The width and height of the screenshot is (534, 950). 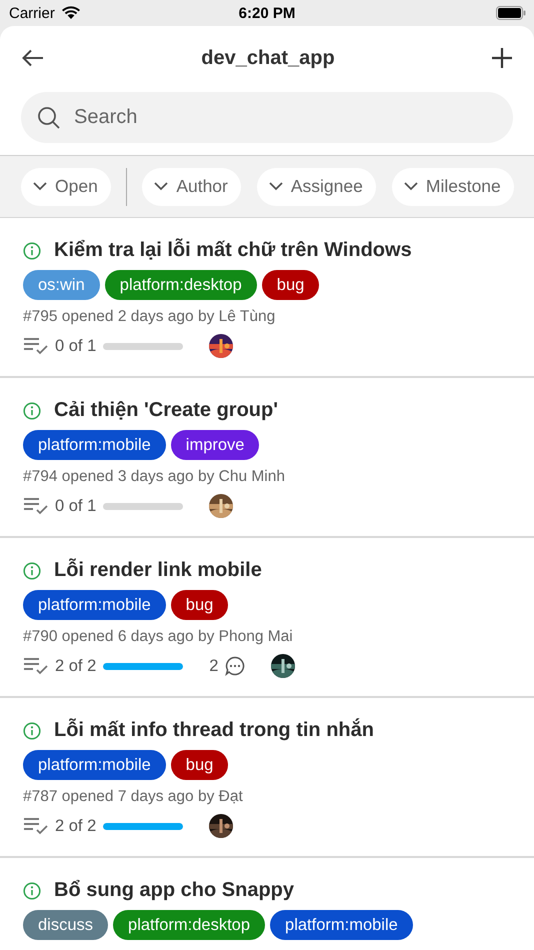 I want to click on clock-time: 6:20 PM, so click(x=267, y=13).